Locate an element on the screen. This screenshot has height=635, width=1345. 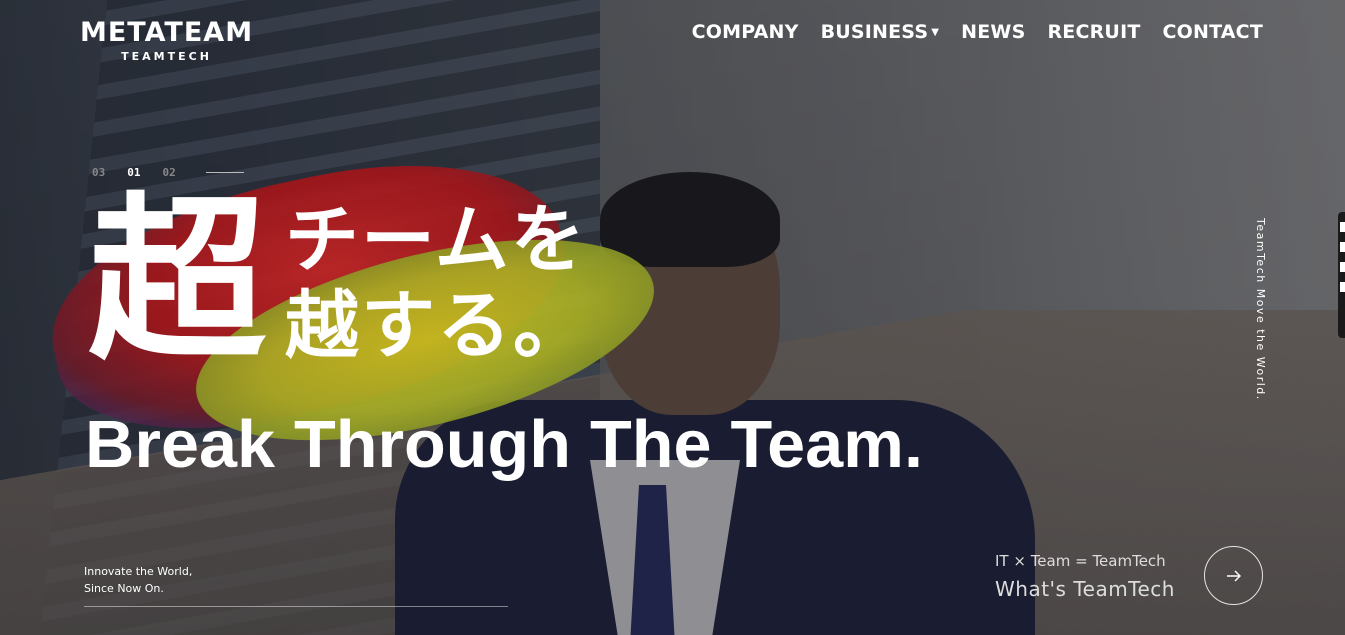
main-nav: COMPANY BUSINESS ▼ NEWS RECRUIT CONTACT is located at coordinates (977, 32).